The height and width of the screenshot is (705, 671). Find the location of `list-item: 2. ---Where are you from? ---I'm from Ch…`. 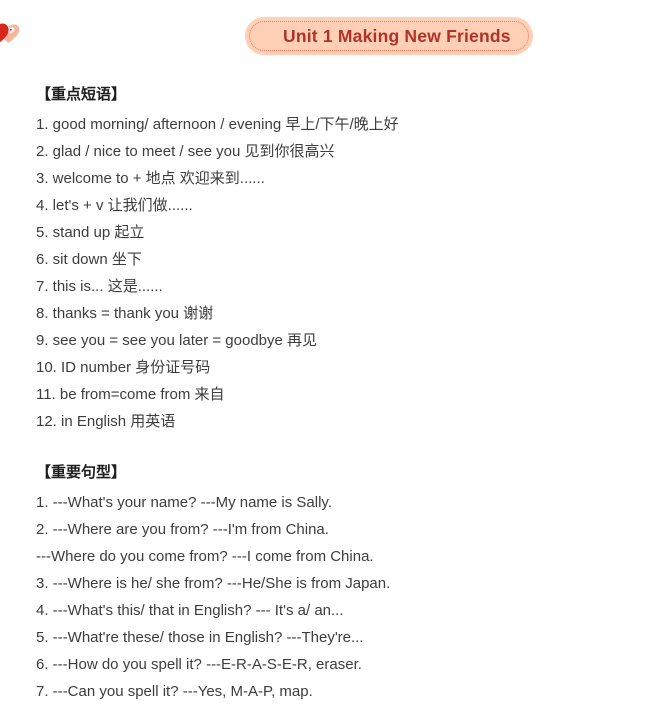

list-item: 2. ---Where are you from? ---I'm from Ch… is located at coordinates (182, 529).